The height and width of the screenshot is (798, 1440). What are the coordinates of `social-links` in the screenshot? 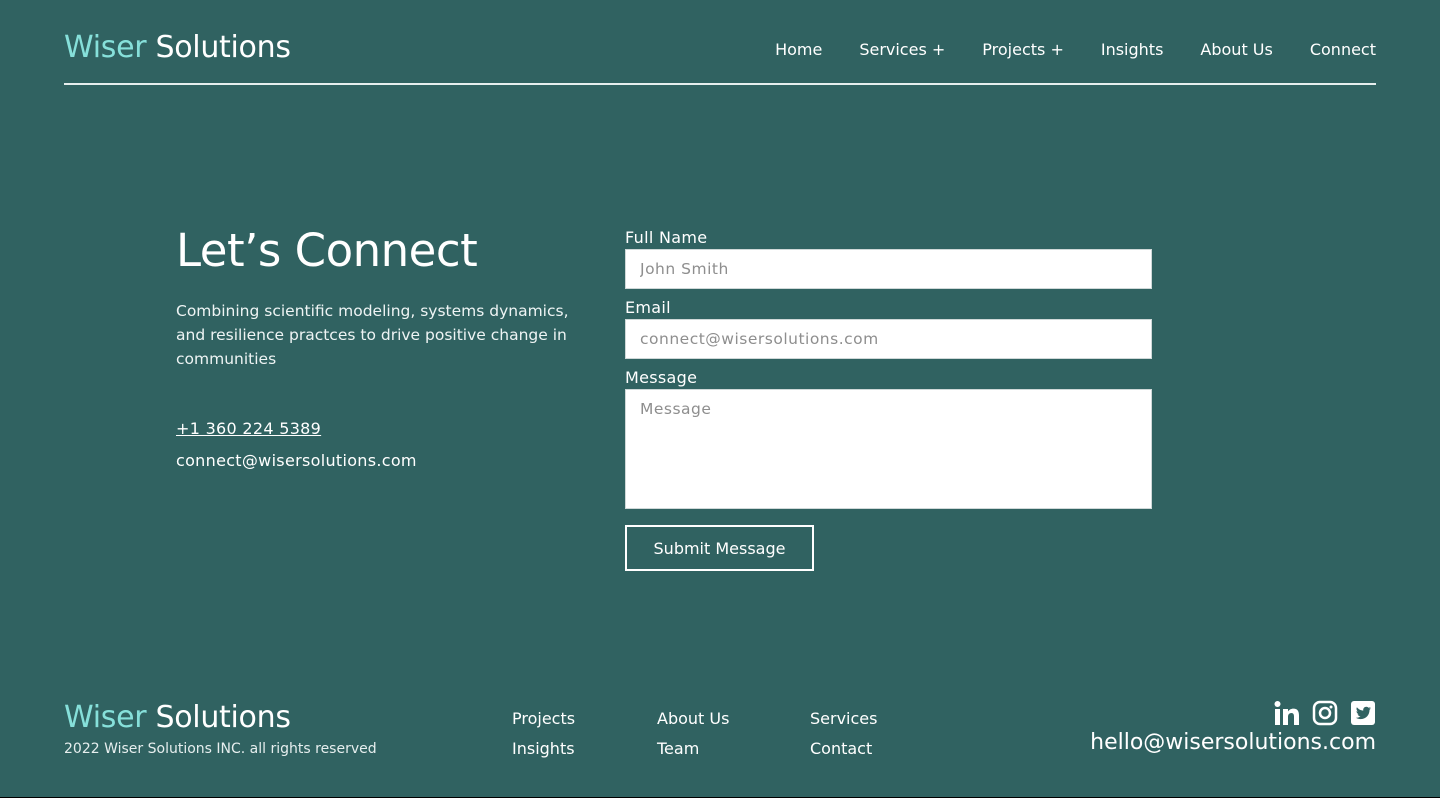 It's located at (1325, 713).